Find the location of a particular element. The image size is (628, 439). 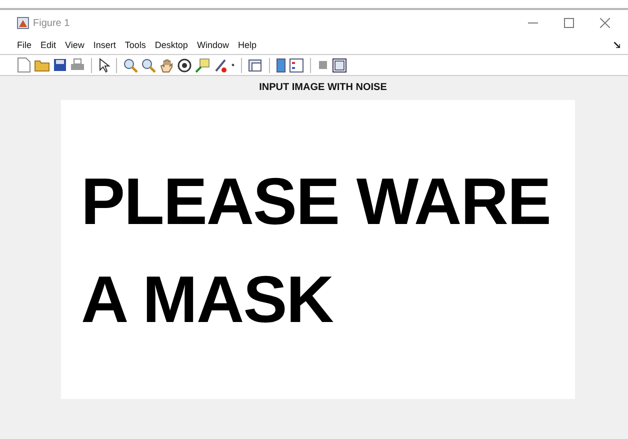

colorbar-icon is located at coordinates (281, 65).